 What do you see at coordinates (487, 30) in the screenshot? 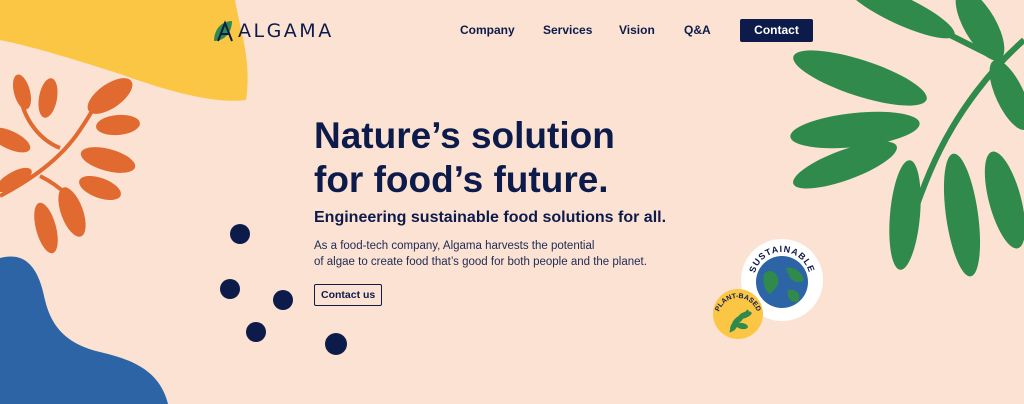
I see `nav-company: Company` at bounding box center [487, 30].